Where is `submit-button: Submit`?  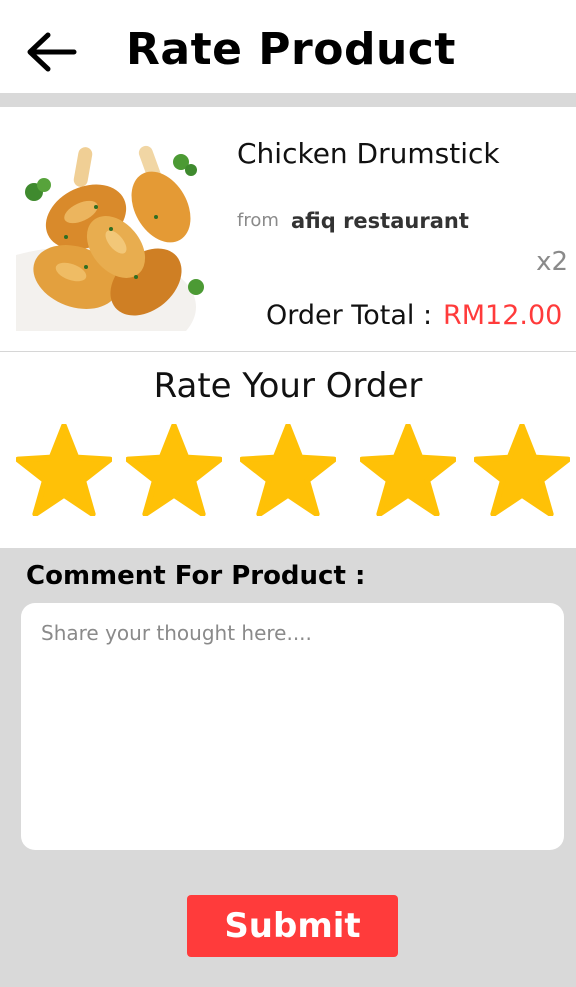
submit-button: Submit is located at coordinates (292, 926).